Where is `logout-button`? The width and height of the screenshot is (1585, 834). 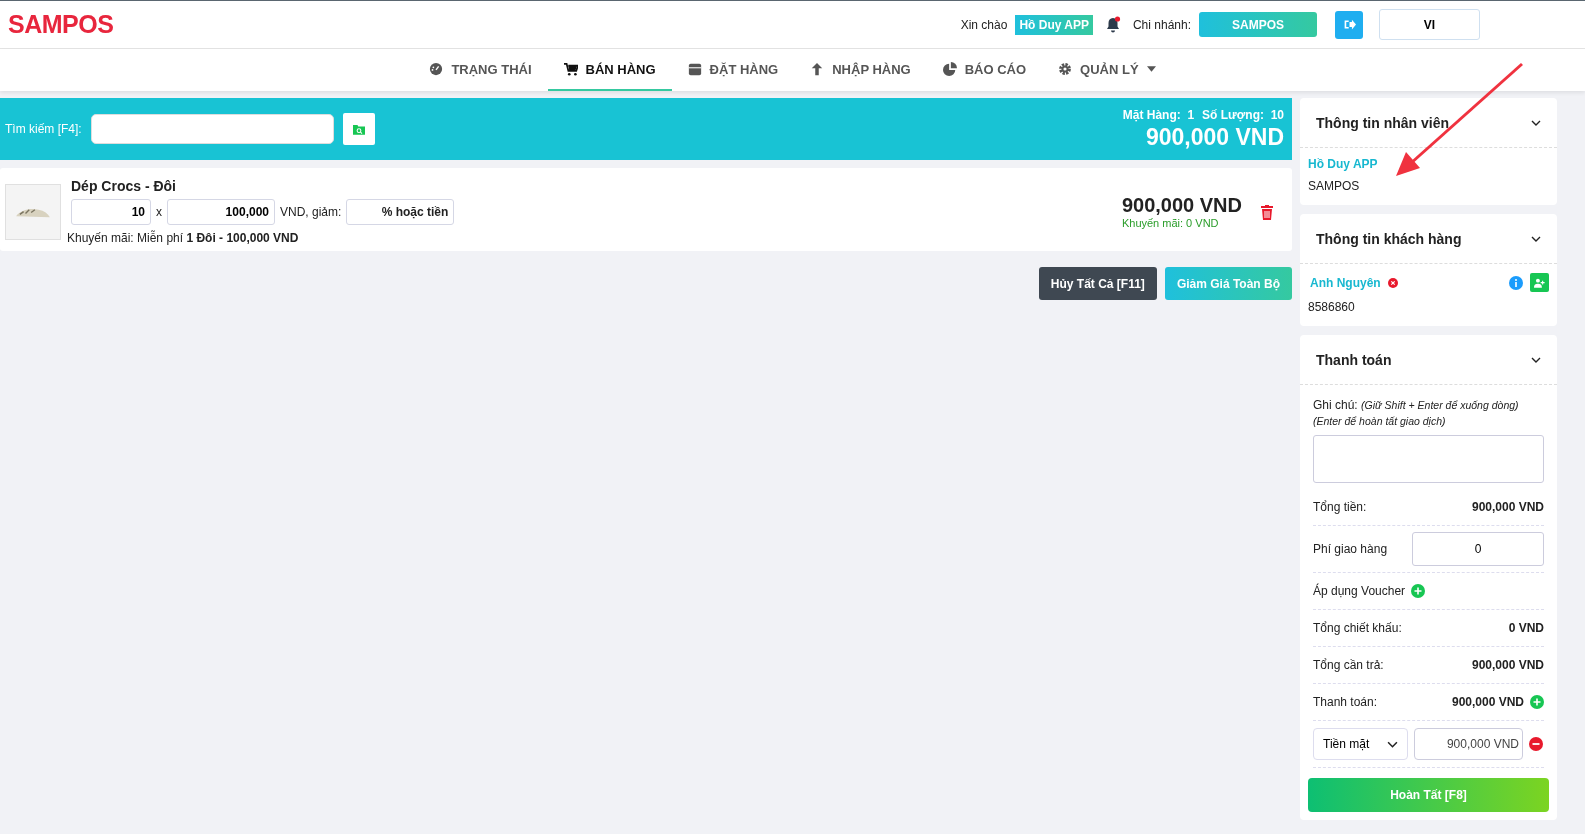 logout-button is located at coordinates (1349, 24).